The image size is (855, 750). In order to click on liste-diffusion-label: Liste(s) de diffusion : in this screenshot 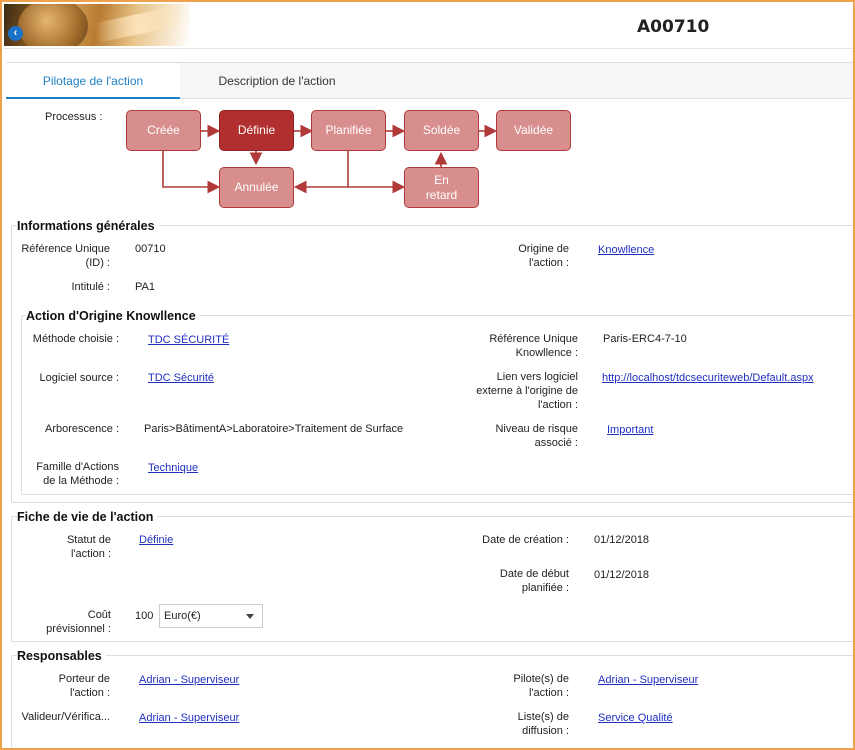, I will do `click(543, 724)`.